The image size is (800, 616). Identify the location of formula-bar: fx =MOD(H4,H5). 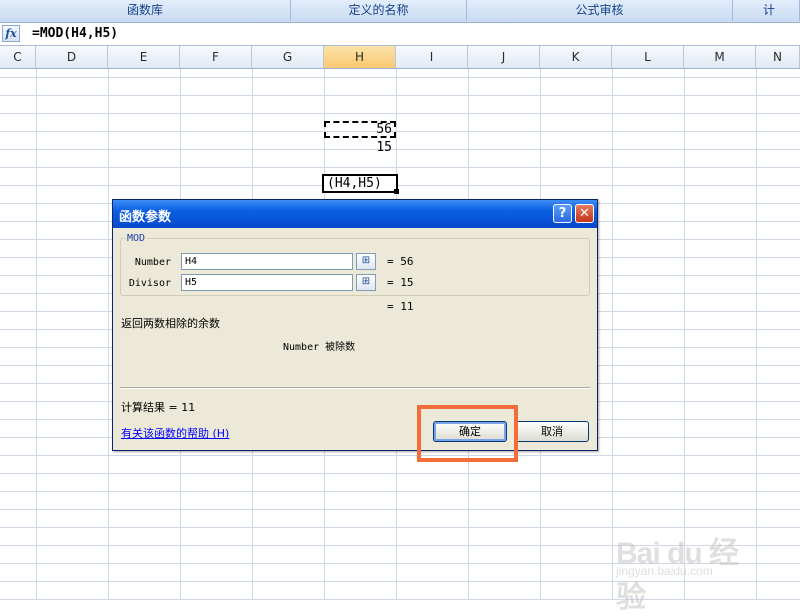
(400, 34).